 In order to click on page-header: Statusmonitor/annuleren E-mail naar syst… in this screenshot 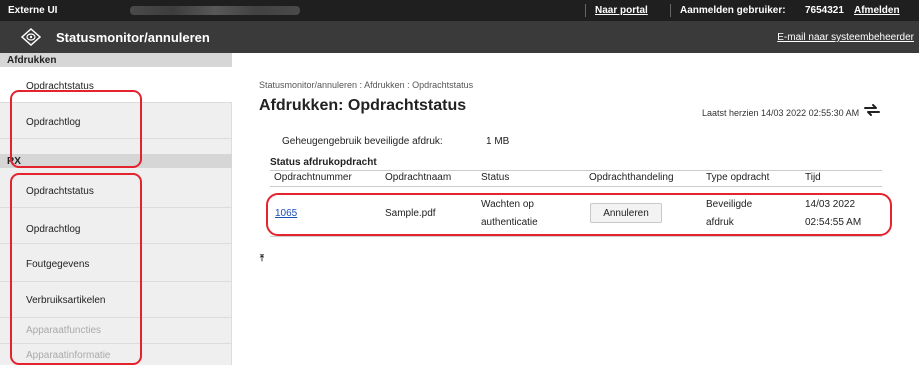, I will do `click(459, 37)`.